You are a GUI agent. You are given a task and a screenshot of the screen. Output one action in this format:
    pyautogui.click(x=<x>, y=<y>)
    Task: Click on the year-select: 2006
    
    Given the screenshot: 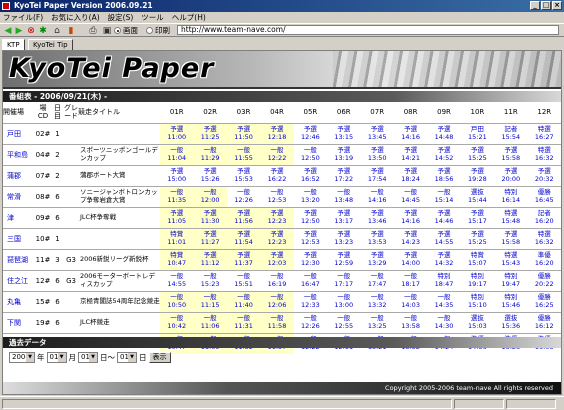 What is the action you would take?
    pyautogui.click(x=22, y=357)
    